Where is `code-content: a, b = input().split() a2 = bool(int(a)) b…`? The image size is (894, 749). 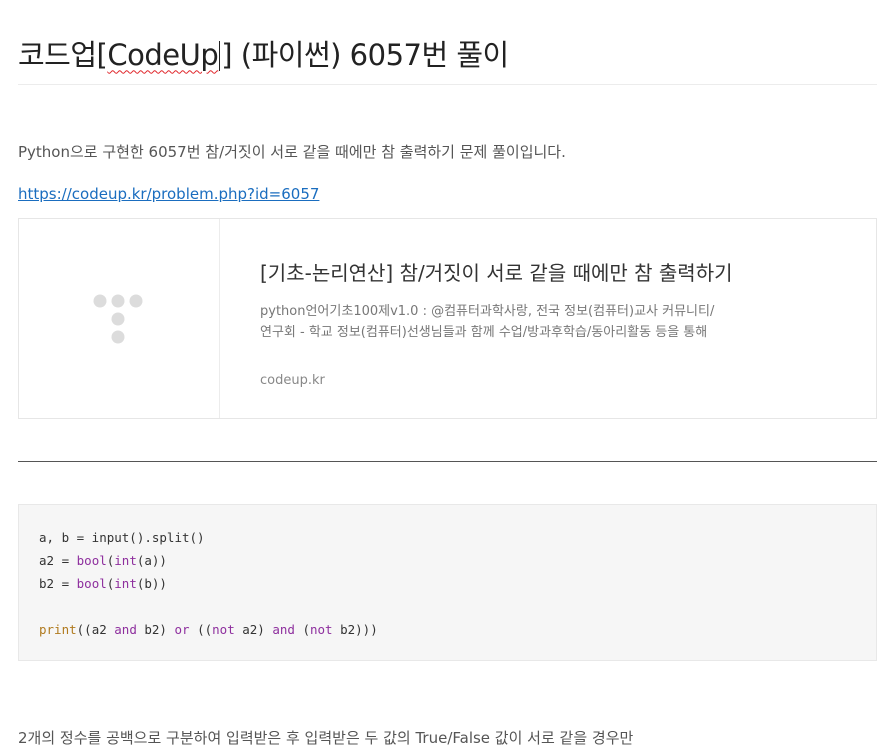 code-content: a, b = input().split() a2 = bool(int(a)) b… is located at coordinates (208, 583).